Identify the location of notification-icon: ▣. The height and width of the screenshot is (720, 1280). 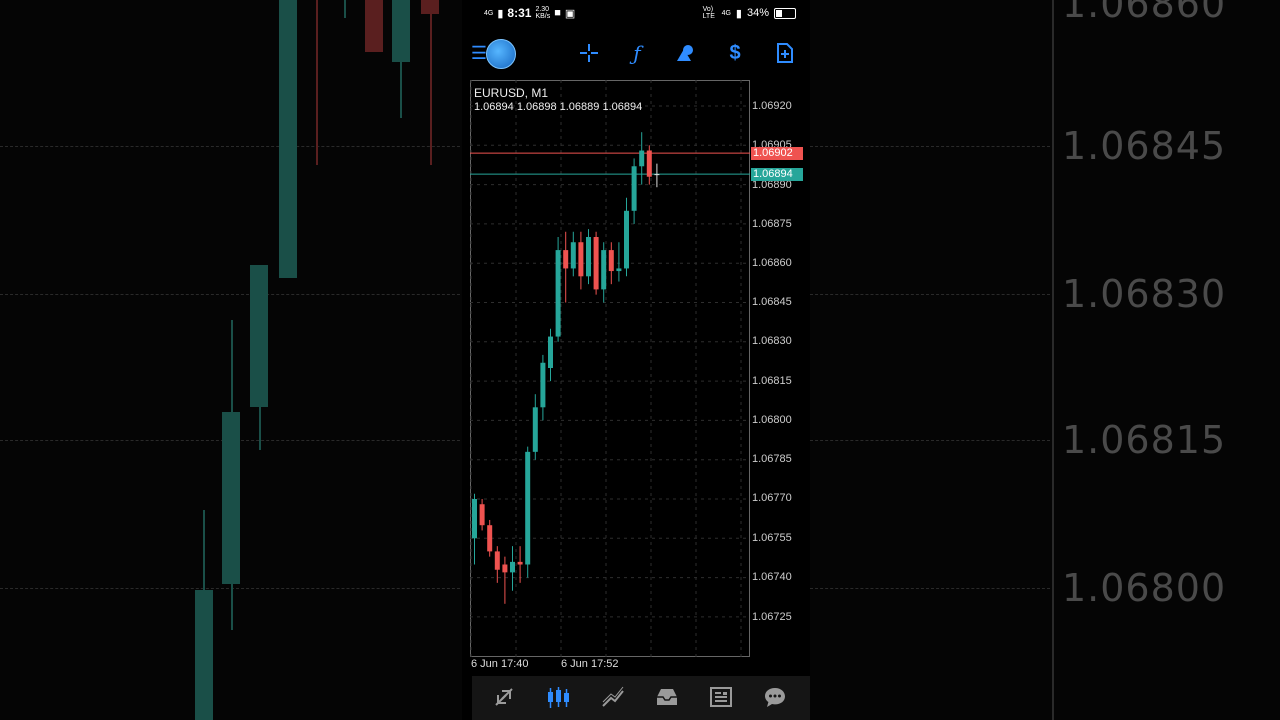
(570, 13).